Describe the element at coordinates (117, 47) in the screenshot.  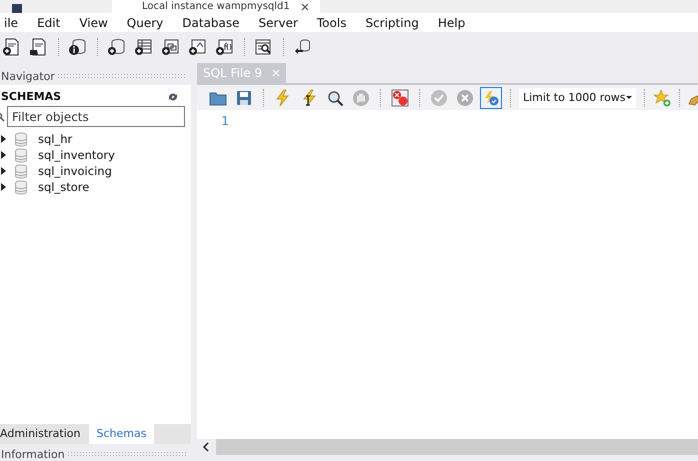
I see `database-add-icon` at that location.